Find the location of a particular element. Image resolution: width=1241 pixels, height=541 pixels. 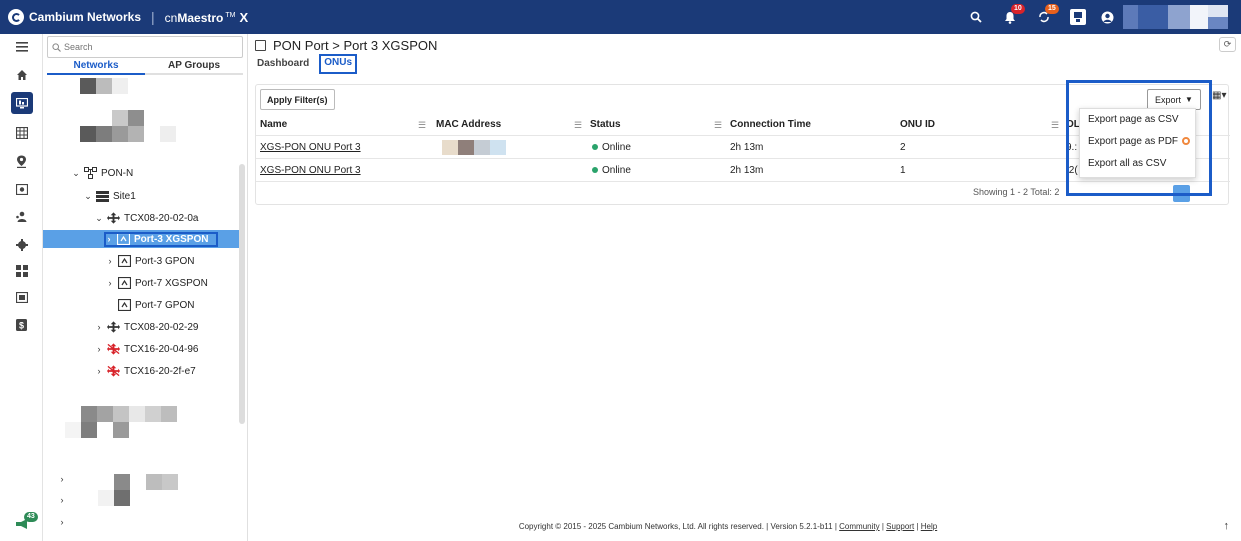

col-header-mac: MAC Address is located at coordinates (506, 124).